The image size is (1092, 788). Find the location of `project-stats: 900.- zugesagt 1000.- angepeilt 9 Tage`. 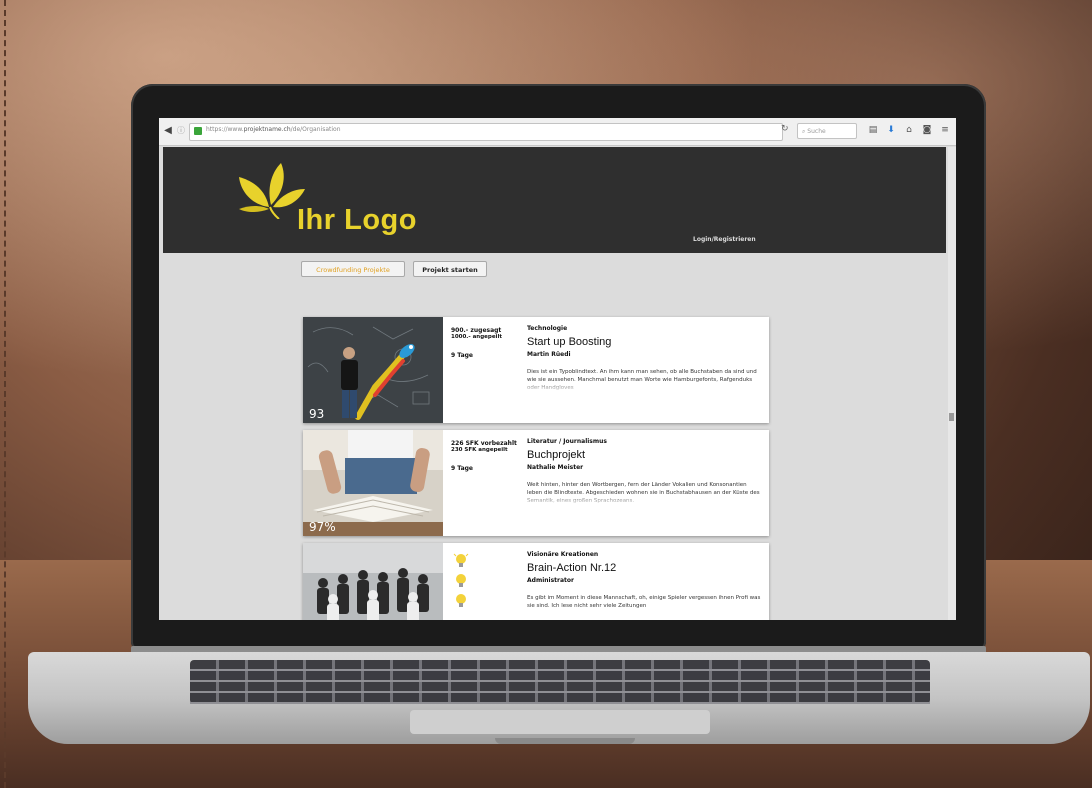

project-stats: 900.- zugesagt 1000.- angepeilt 9 Tage is located at coordinates (487, 343).